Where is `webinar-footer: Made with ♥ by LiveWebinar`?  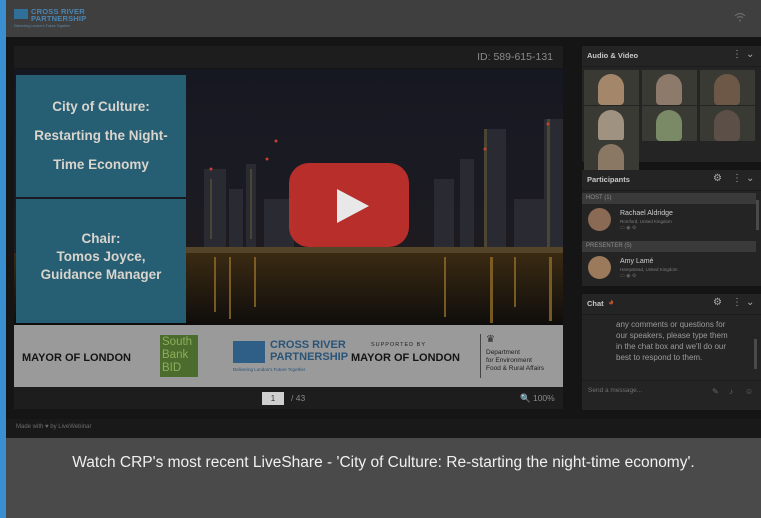 webinar-footer: Made with ♥ by LiveWebinar is located at coordinates (383, 428).